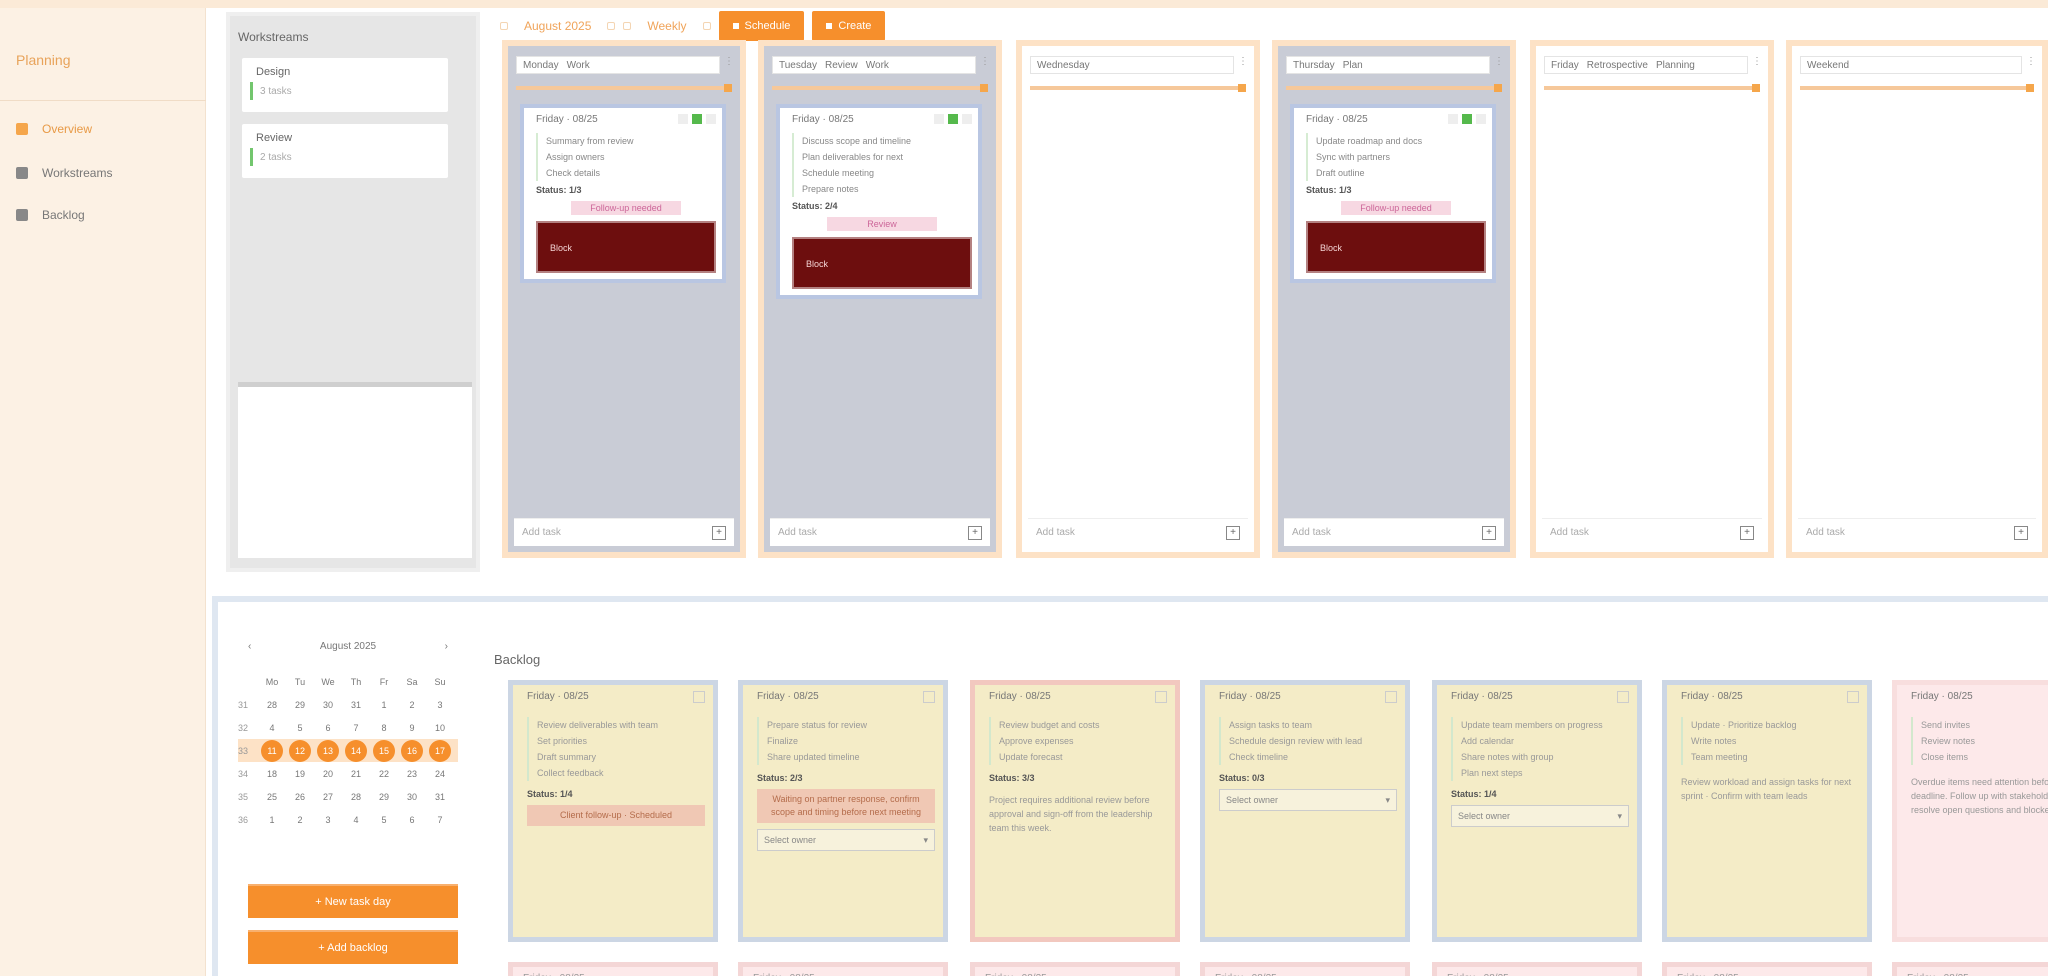 This screenshot has height=976, width=2048. I want to click on calendar-day: 2, so click(300, 820).